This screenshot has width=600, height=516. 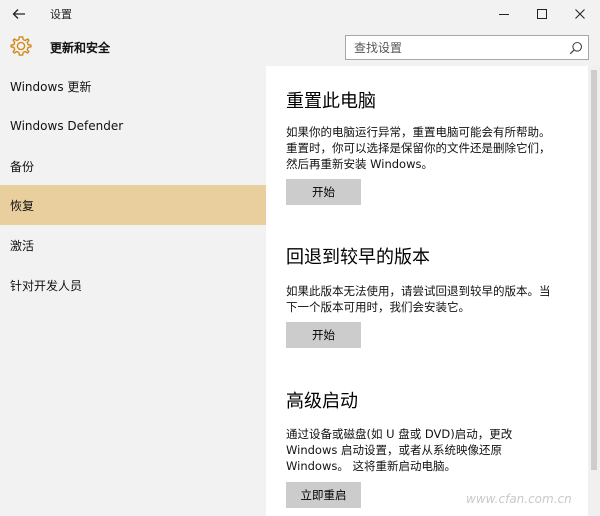 What do you see at coordinates (51, 86) in the screenshot?
I see `sidebar-item-label: Windows 更新` at bounding box center [51, 86].